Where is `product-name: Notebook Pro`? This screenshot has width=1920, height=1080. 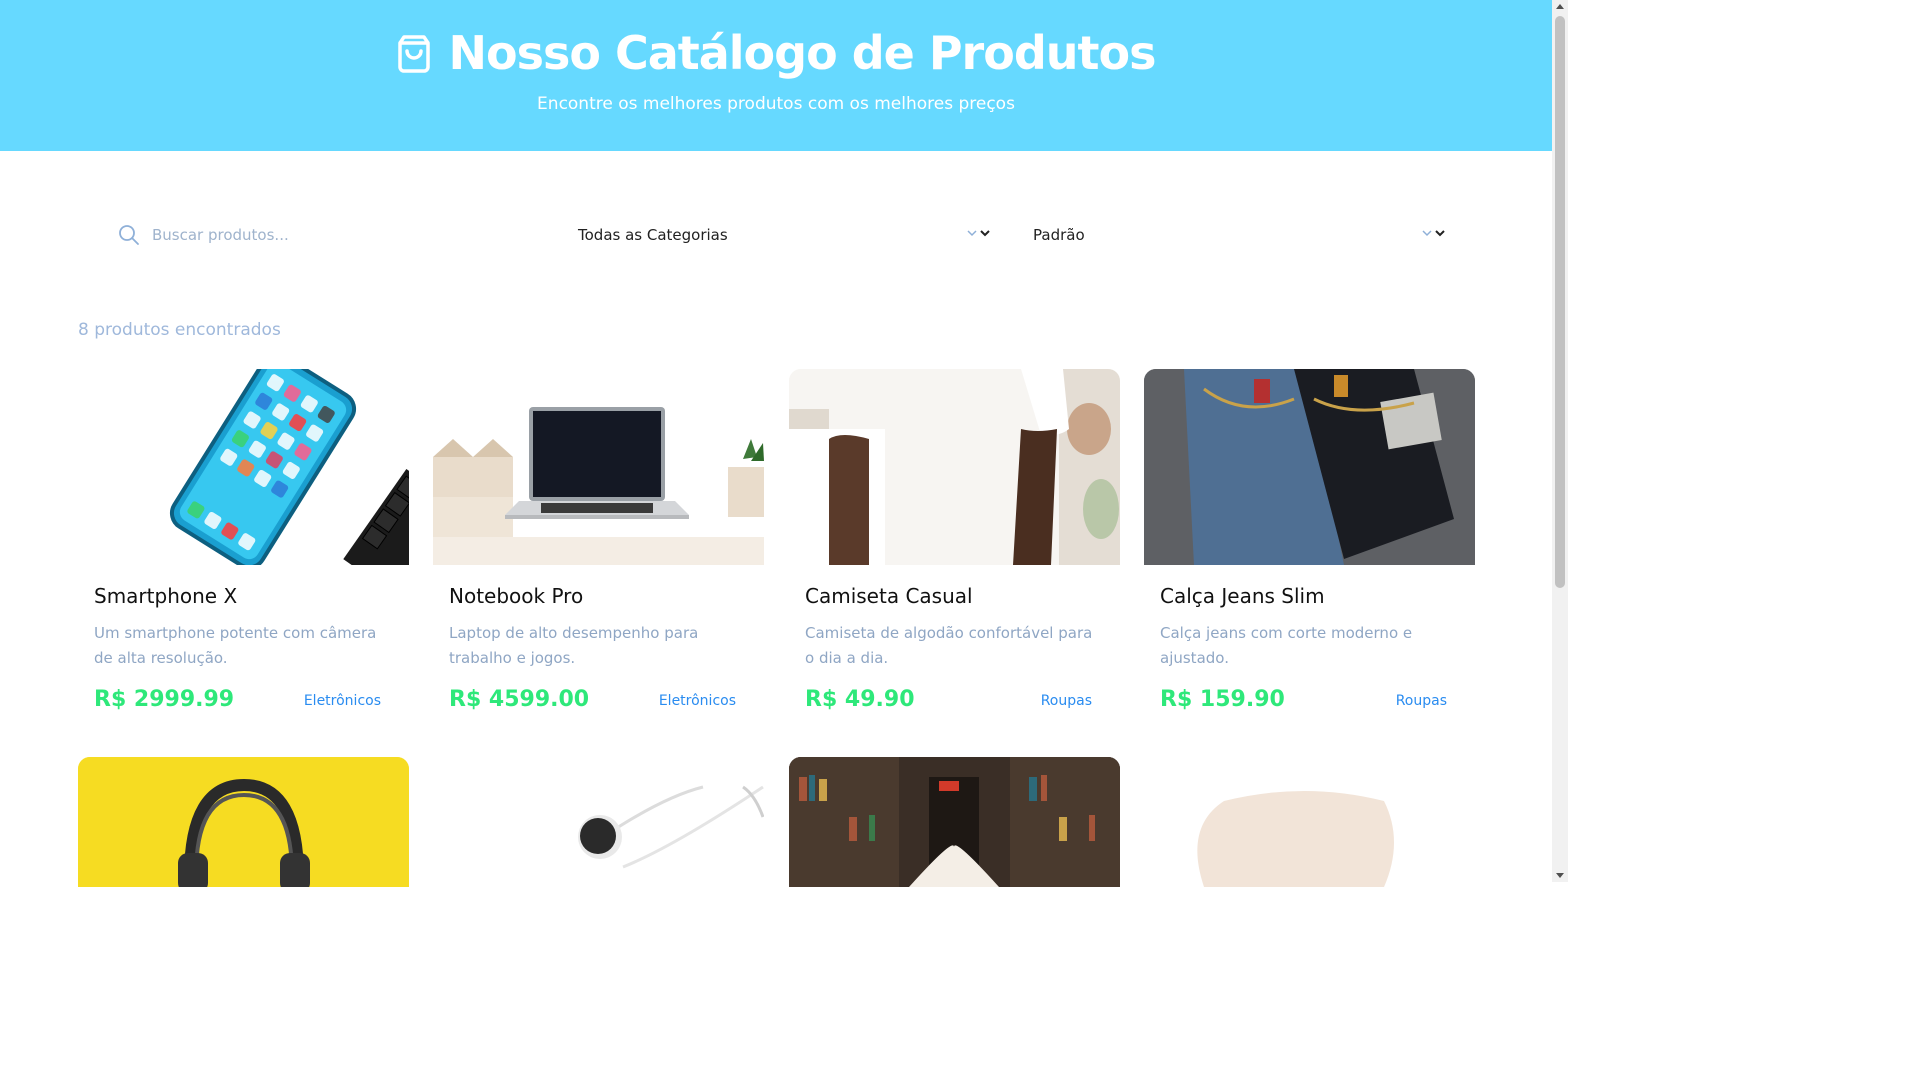 product-name: Notebook Pro is located at coordinates (516, 596).